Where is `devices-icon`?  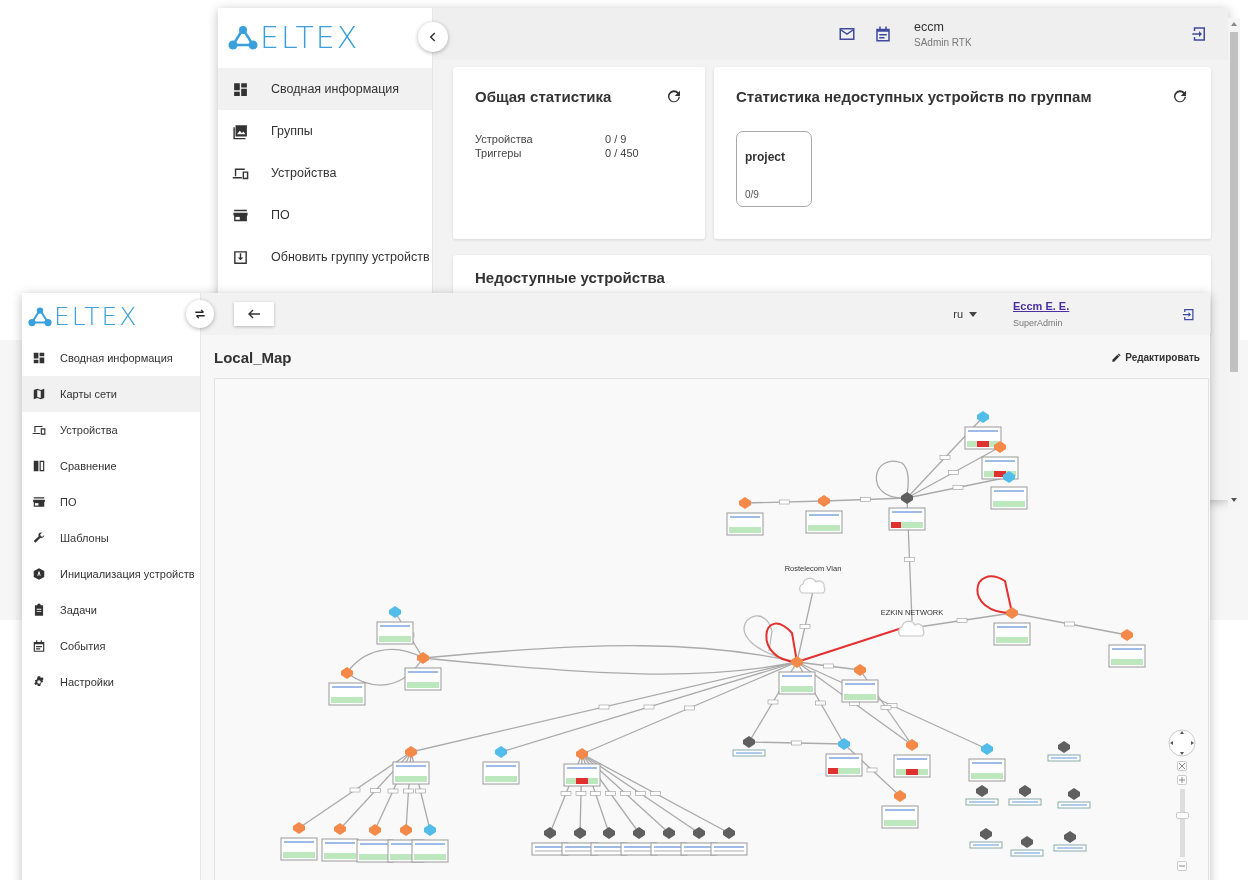
devices-icon is located at coordinates (39, 430).